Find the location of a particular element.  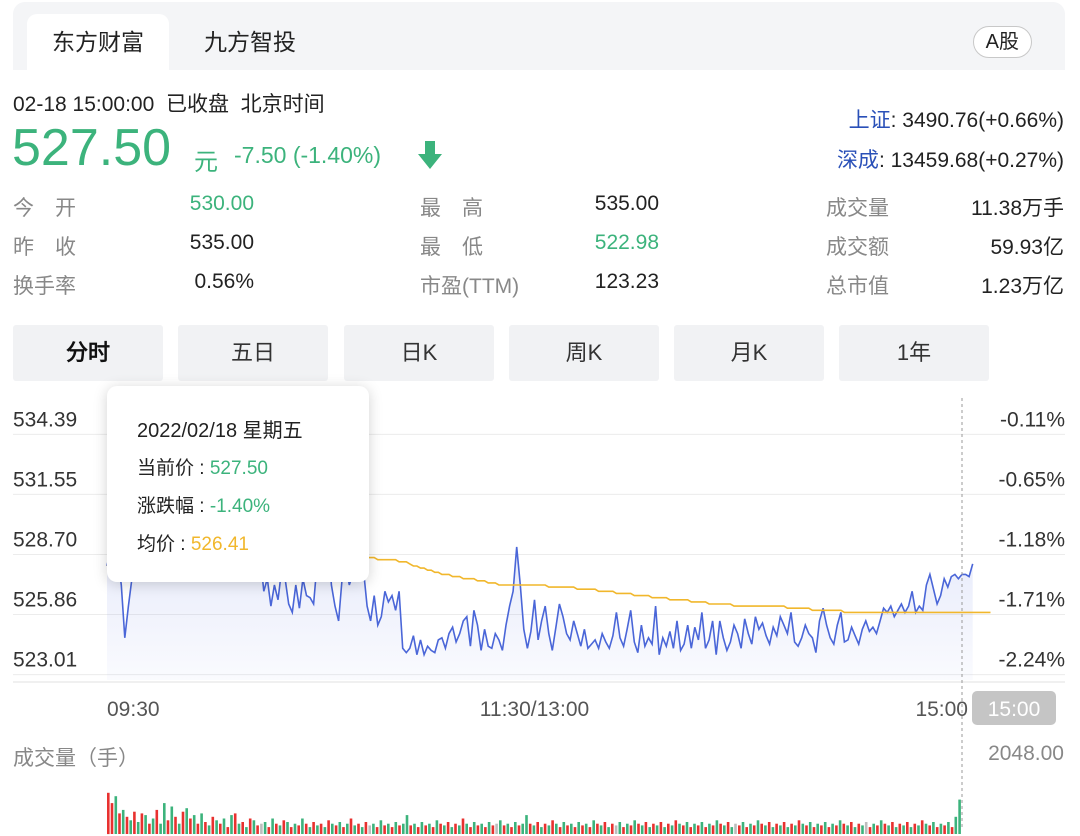

y-tick-label-left: 528.70 is located at coordinates (45, 540).